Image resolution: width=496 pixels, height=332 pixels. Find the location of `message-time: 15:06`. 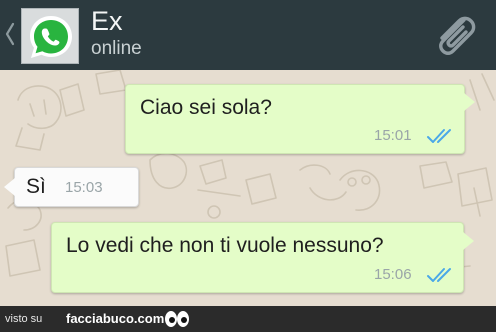

message-time: 15:06 is located at coordinates (393, 274).